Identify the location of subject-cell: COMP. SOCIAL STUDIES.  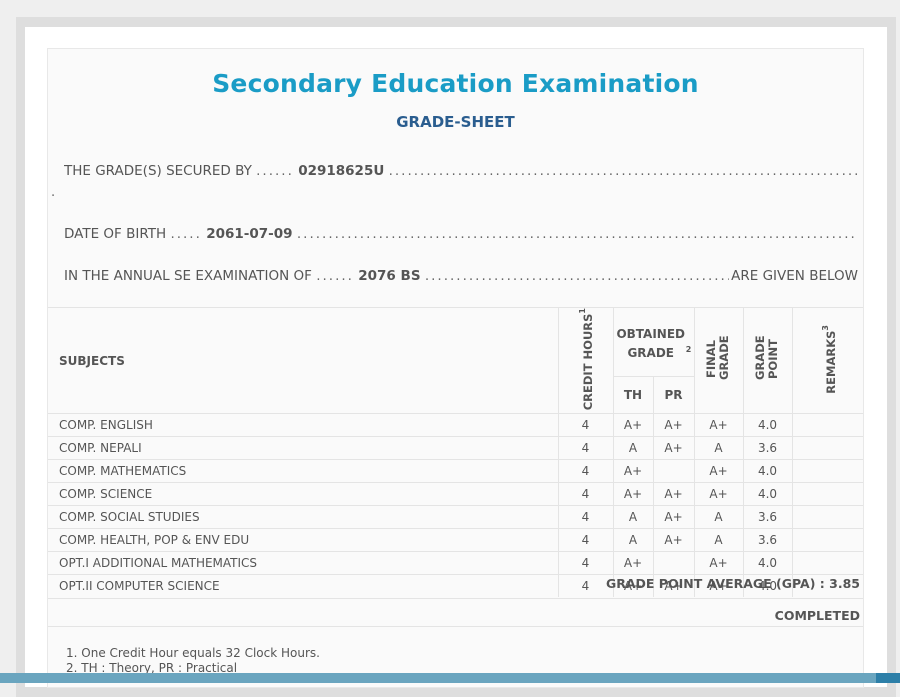
(303, 517).